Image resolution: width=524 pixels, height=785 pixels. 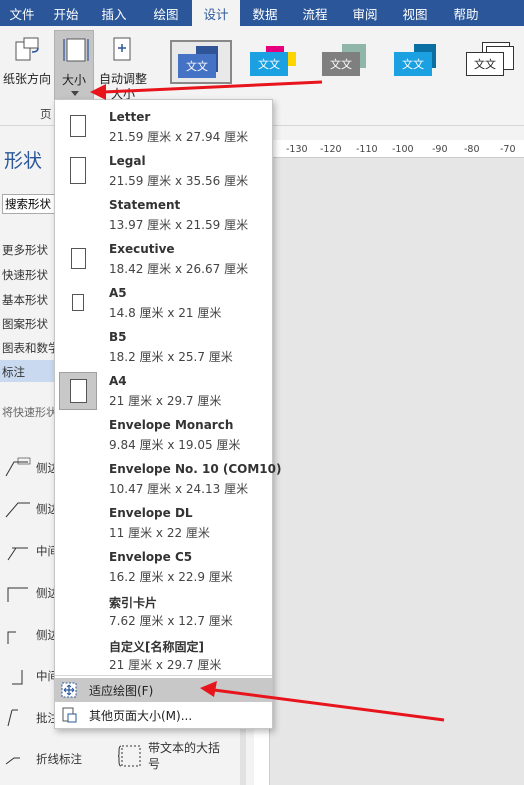 I want to click on category-quick-shapes: 快速形状, so click(x=25, y=275).